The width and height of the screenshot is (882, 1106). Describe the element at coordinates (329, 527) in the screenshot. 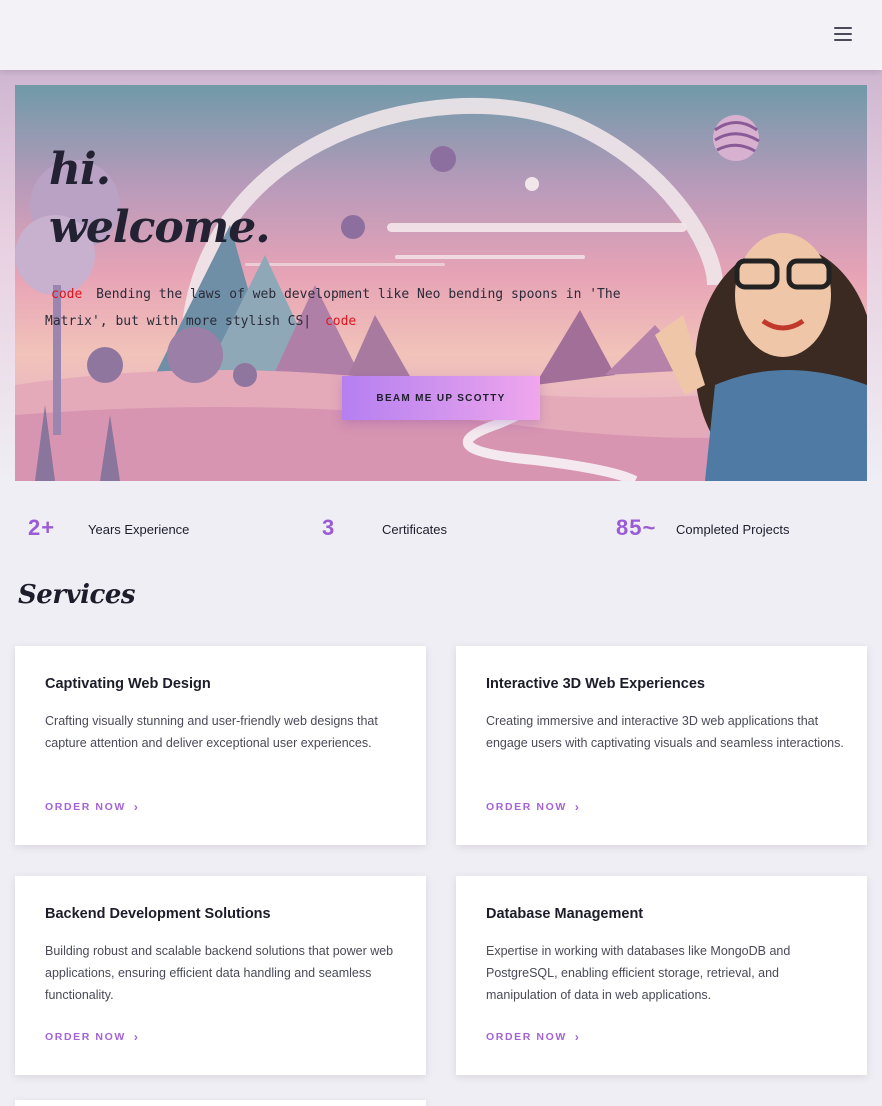

I see `stat-value: 3` at that location.